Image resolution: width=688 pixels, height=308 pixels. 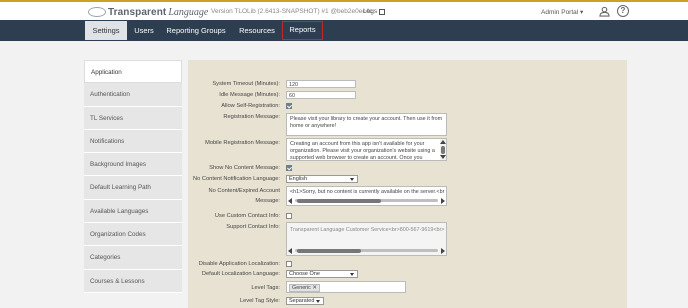 What do you see at coordinates (302, 301) in the screenshot?
I see `level-tag-style-value: Separated` at bounding box center [302, 301].